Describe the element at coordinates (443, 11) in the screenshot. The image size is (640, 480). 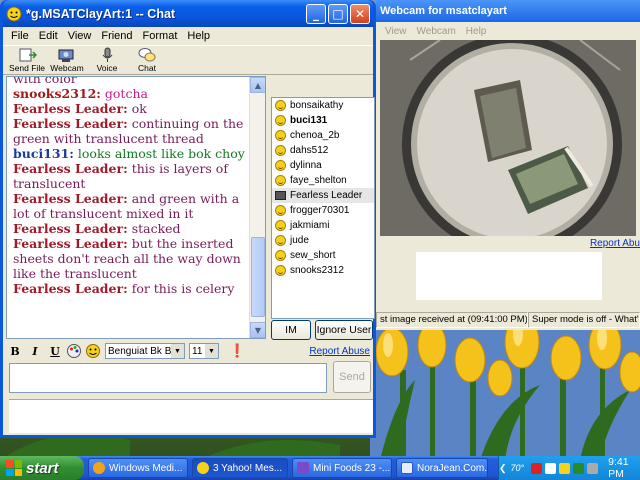
I see `webcam-window-title: Webcam for msatclayart` at that location.